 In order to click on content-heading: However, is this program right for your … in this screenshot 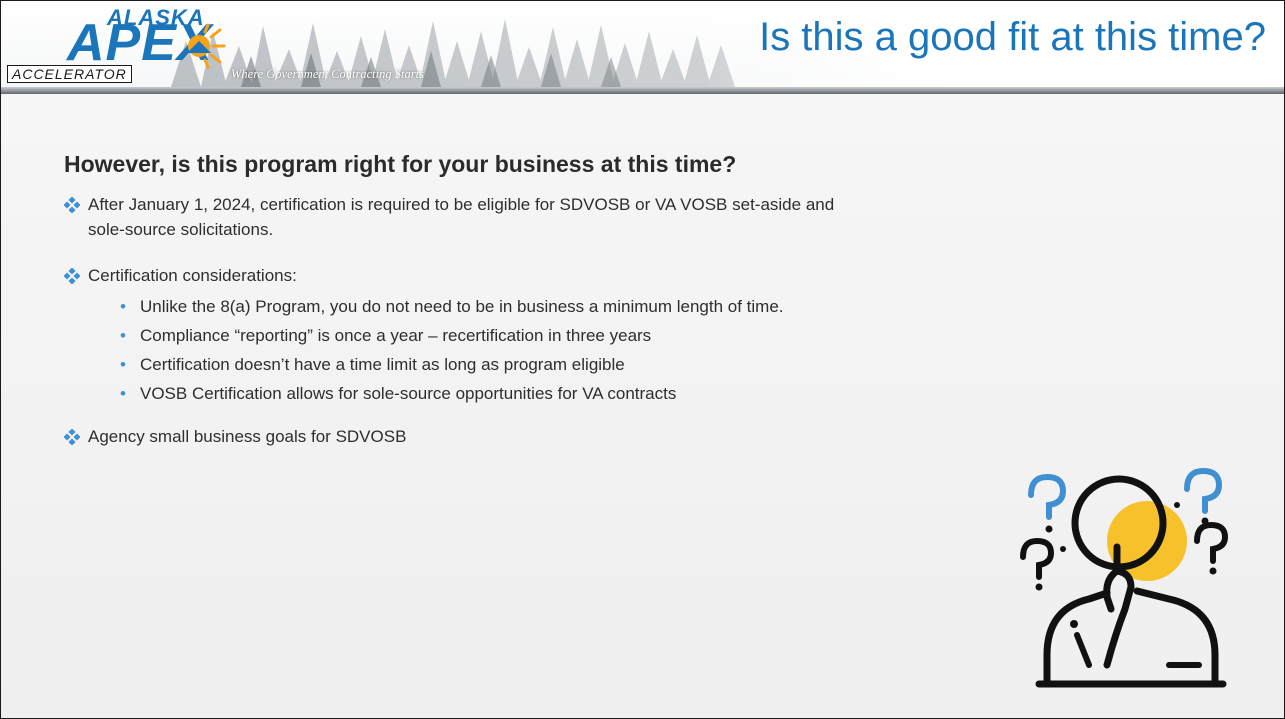, I will do `click(400, 164)`.